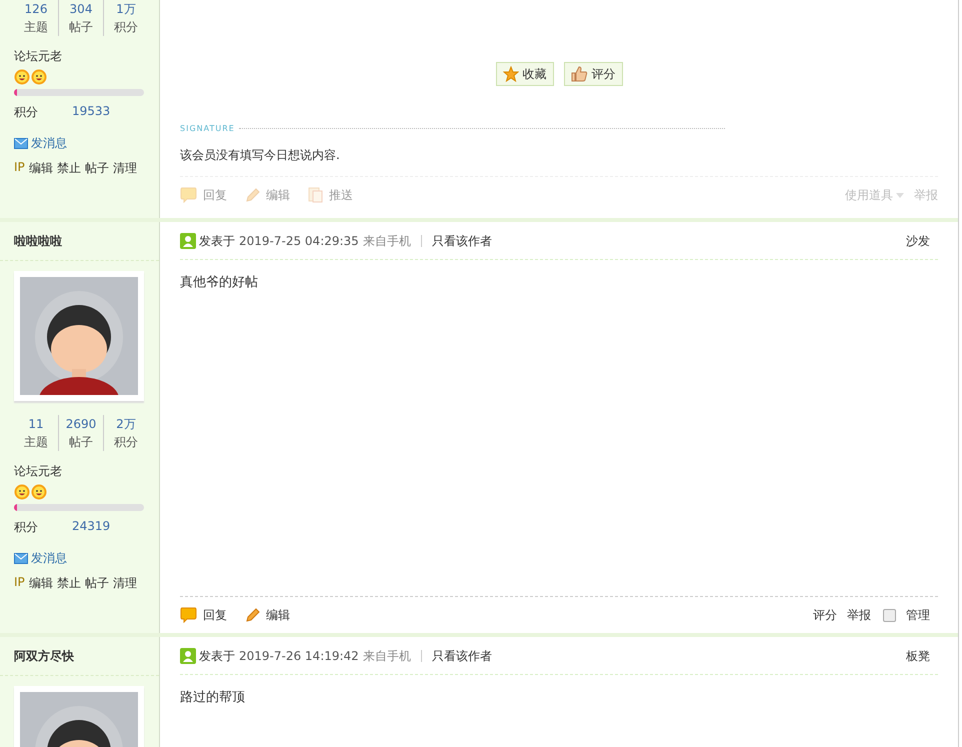 This screenshot has width=962, height=747. I want to click on post-action: 回复, so click(203, 615).